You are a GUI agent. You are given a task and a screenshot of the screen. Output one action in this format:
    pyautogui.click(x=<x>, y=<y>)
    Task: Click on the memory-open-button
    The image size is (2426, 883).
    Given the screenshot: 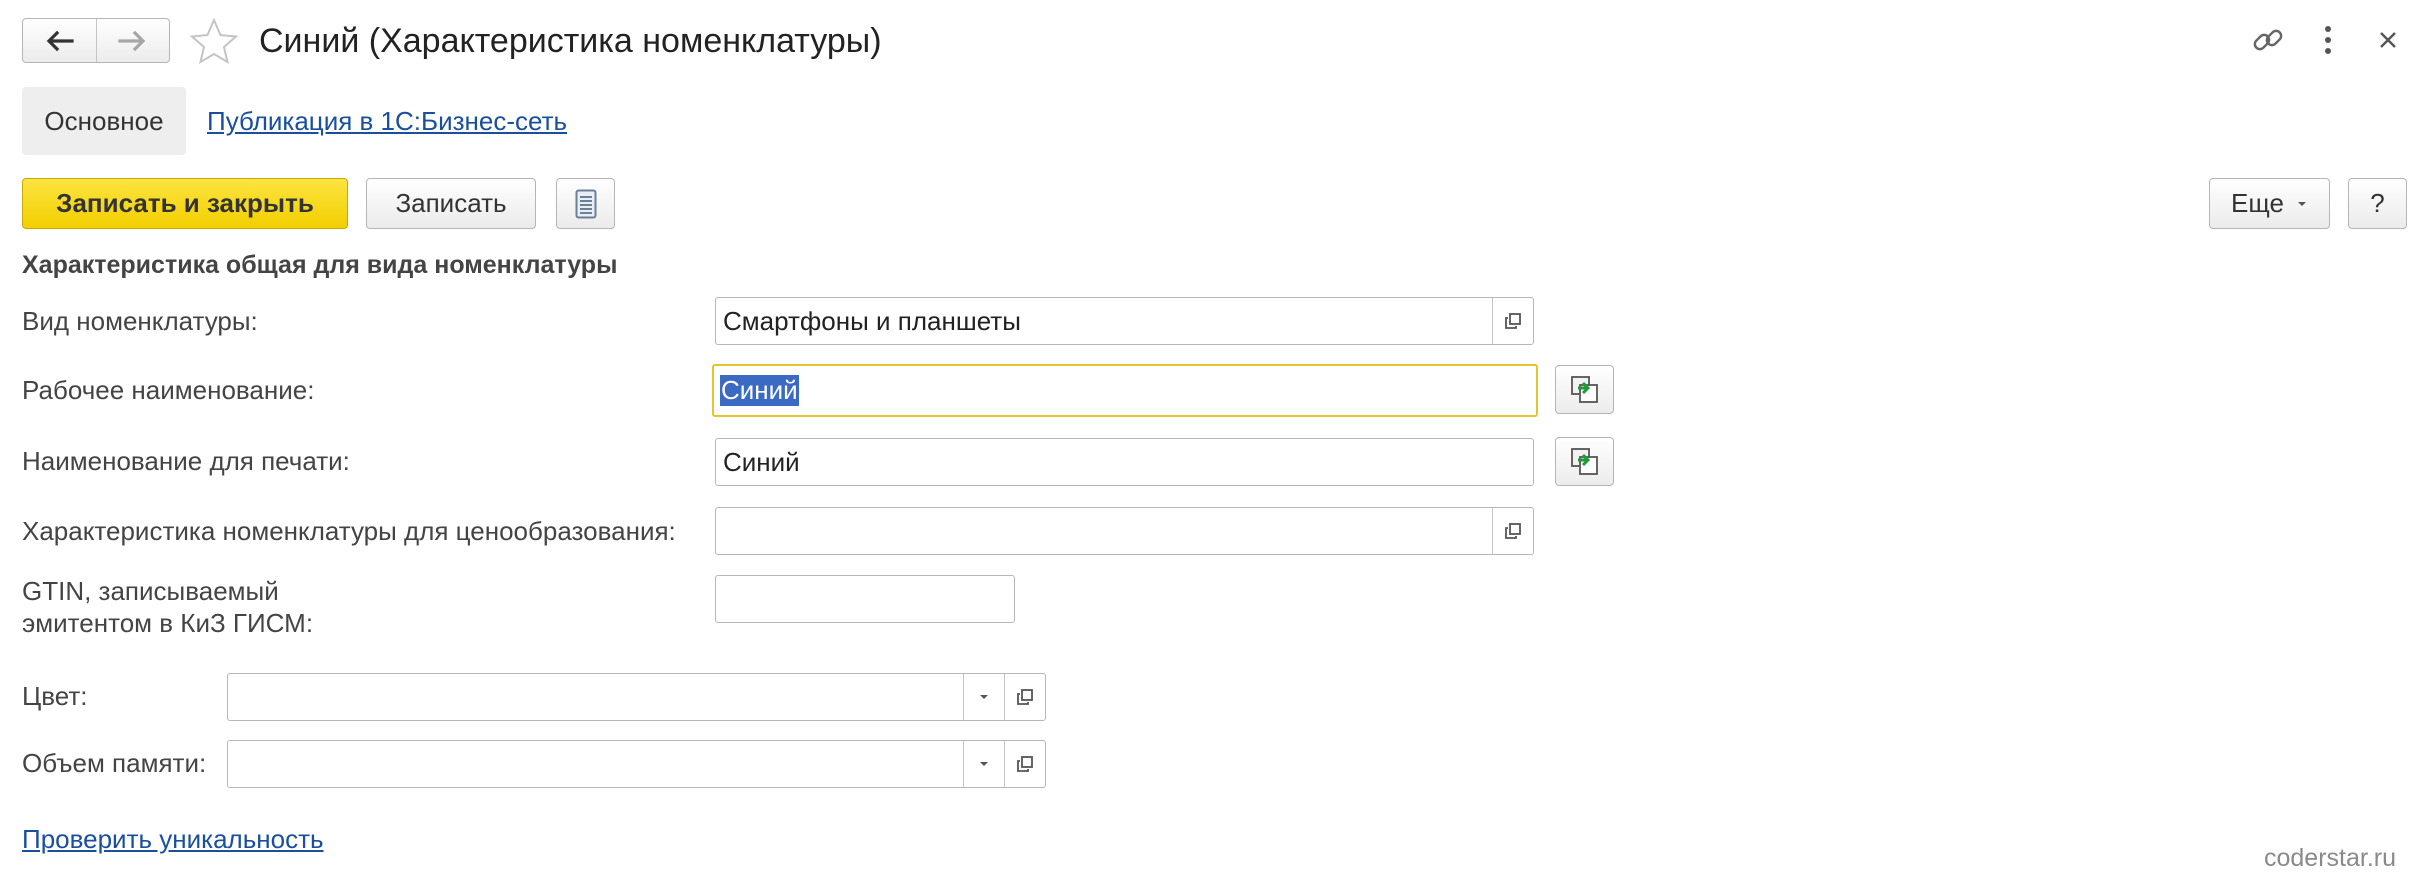 What is the action you would take?
    pyautogui.click(x=1024, y=764)
    